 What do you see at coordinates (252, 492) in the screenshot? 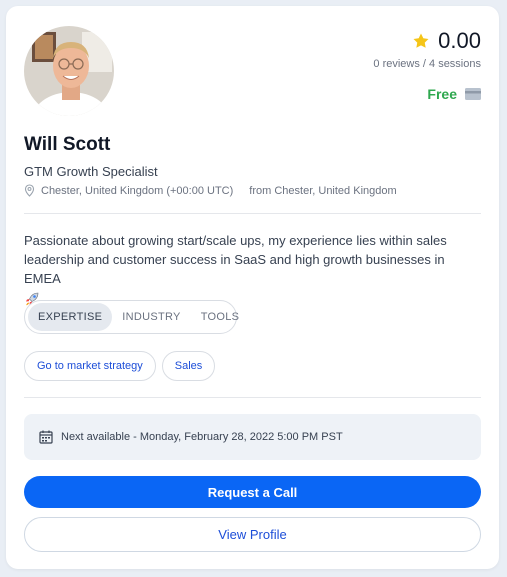
I see `request-call-button: Request a Call` at bounding box center [252, 492].